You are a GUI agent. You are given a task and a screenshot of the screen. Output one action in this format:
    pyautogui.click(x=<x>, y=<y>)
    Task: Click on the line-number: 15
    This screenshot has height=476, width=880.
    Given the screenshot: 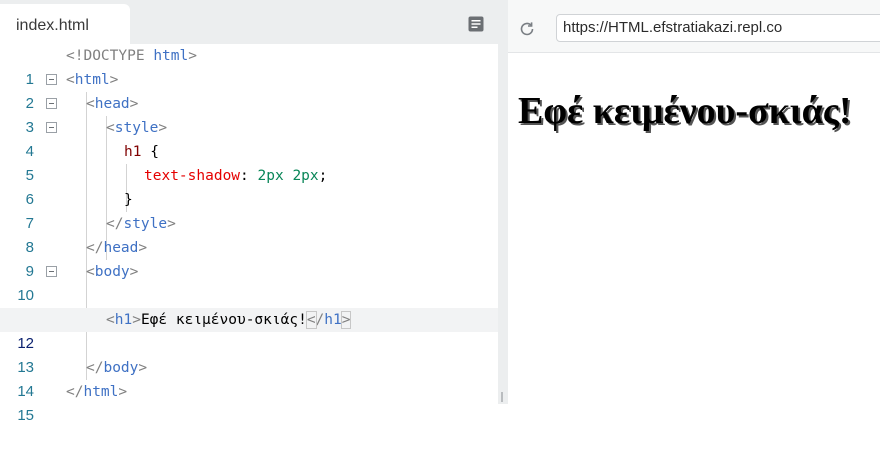 What is the action you would take?
    pyautogui.click(x=25, y=415)
    